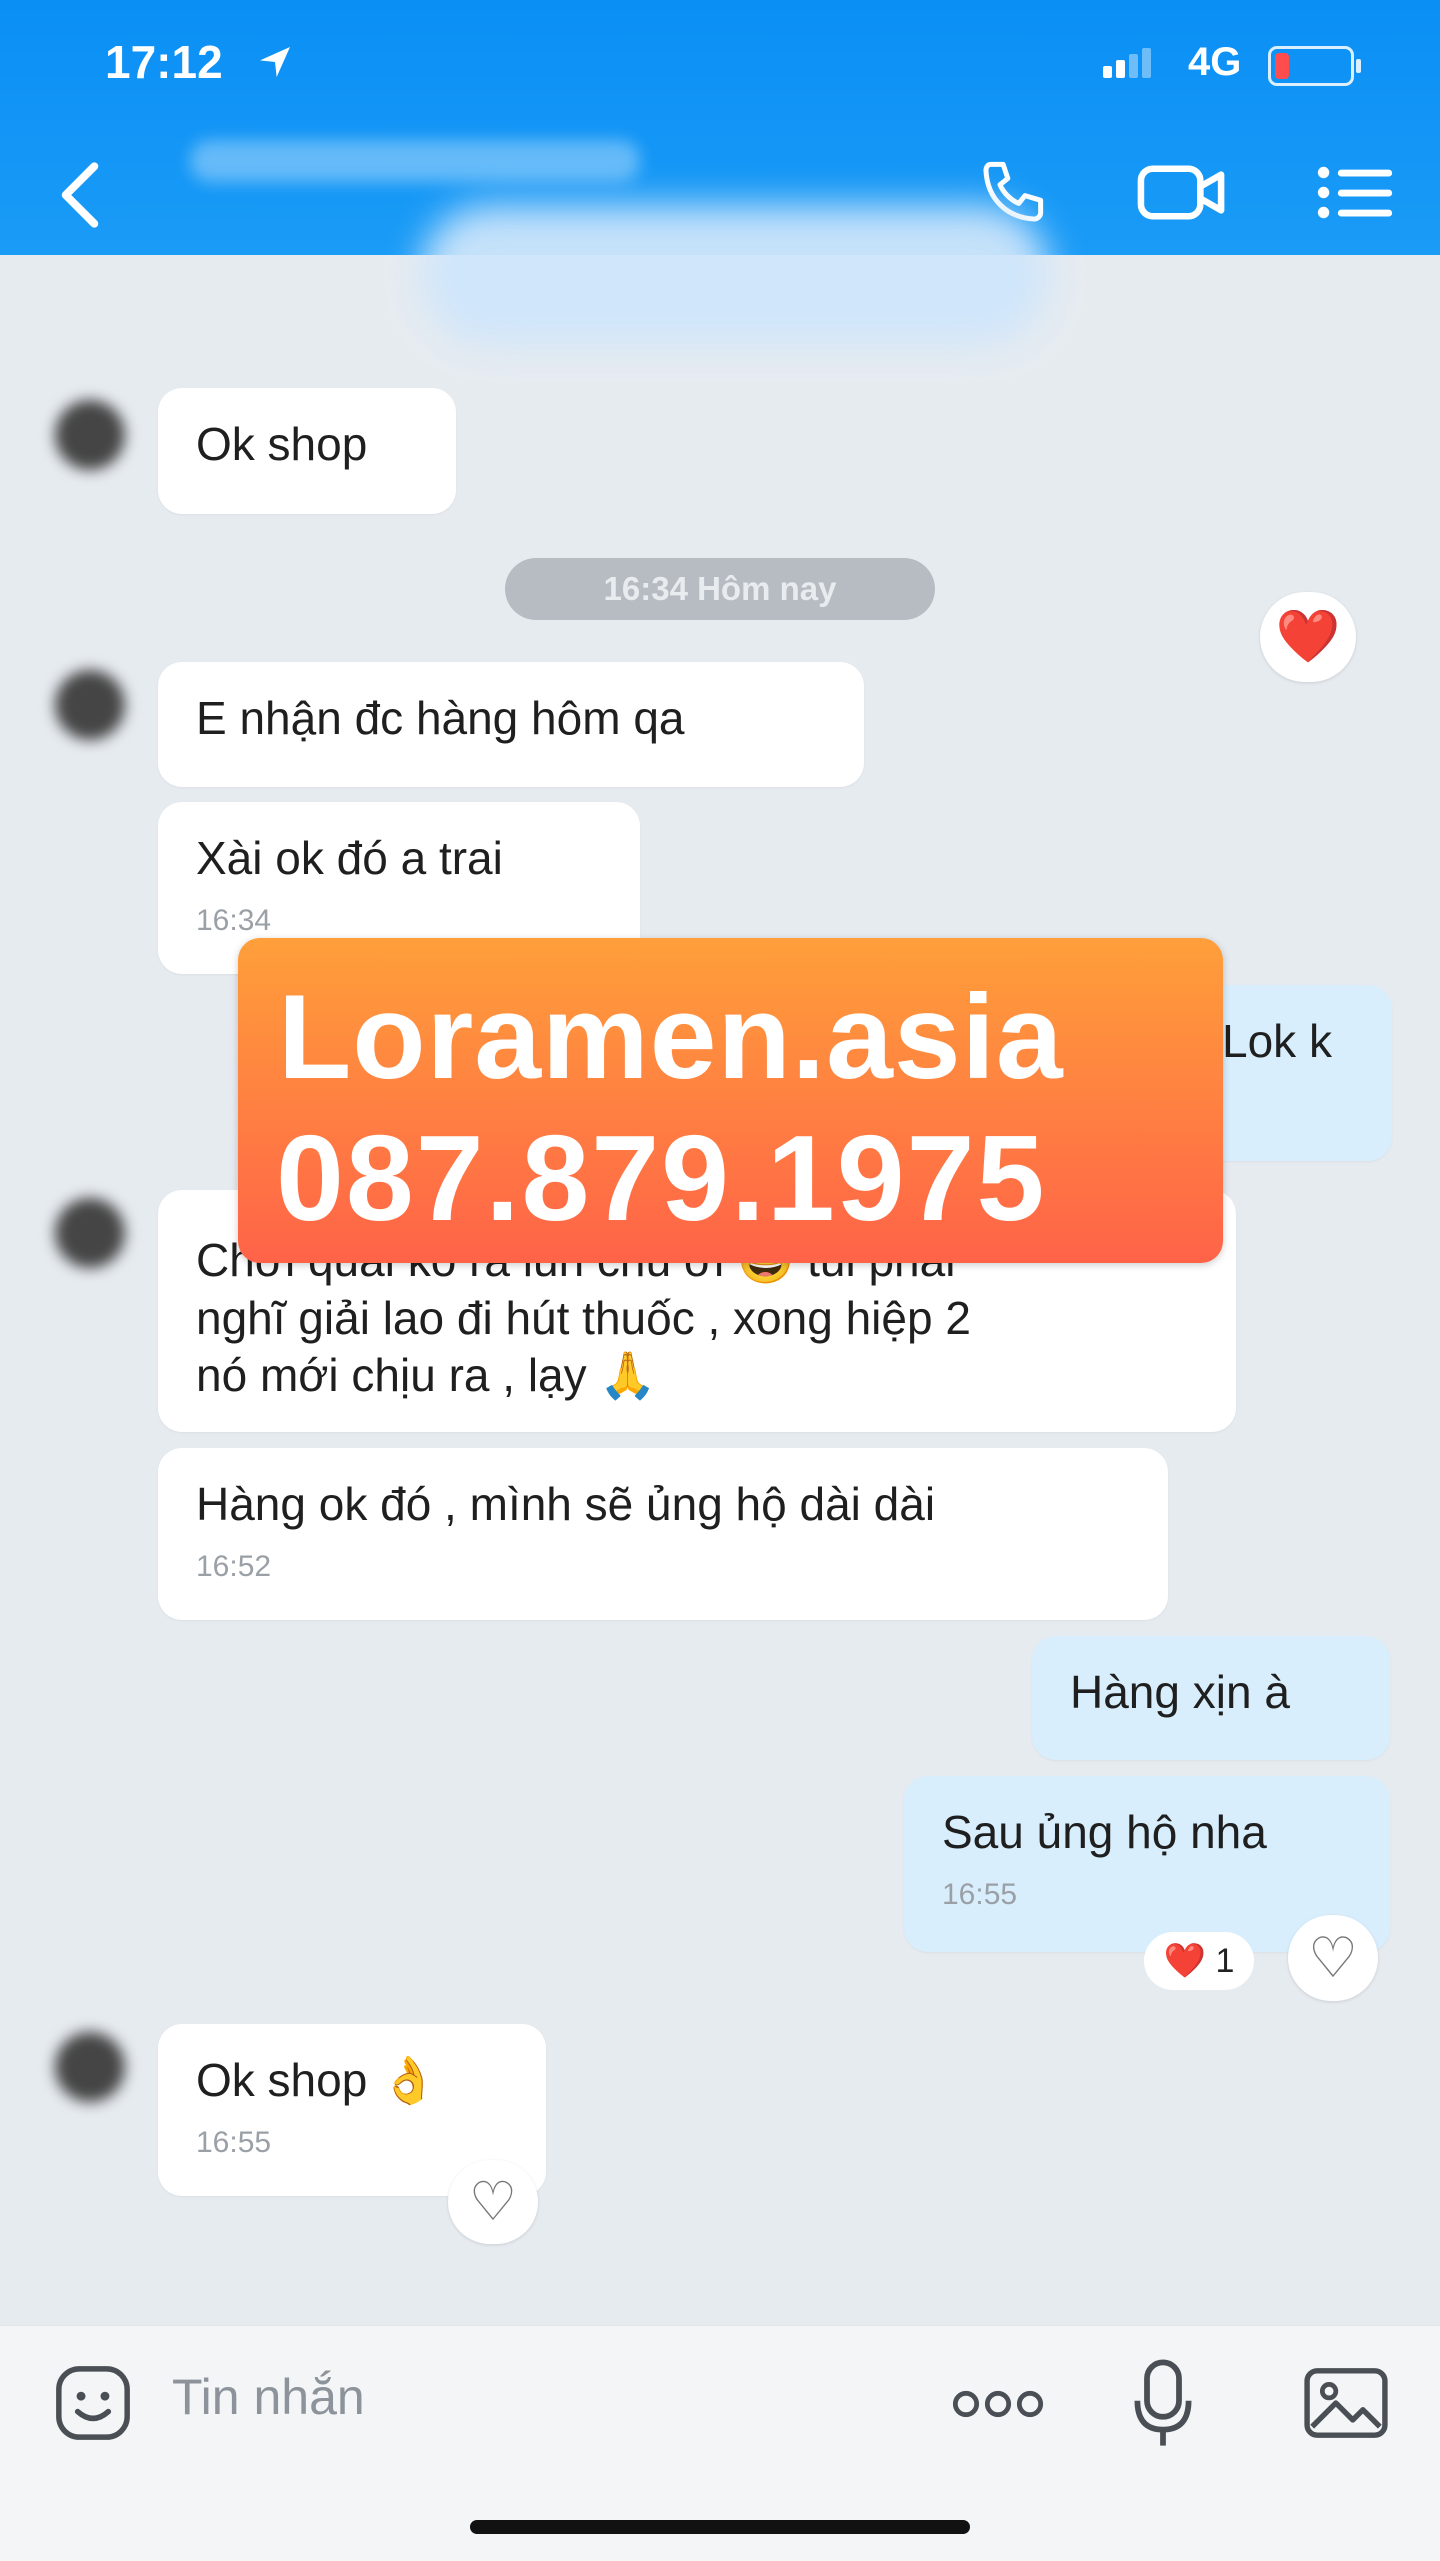 Image resolution: width=1440 pixels, height=2561 pixels. Describe the element at coordinates (282, 444) in the screenshot. I see `message-text: Ok shop` at that location.